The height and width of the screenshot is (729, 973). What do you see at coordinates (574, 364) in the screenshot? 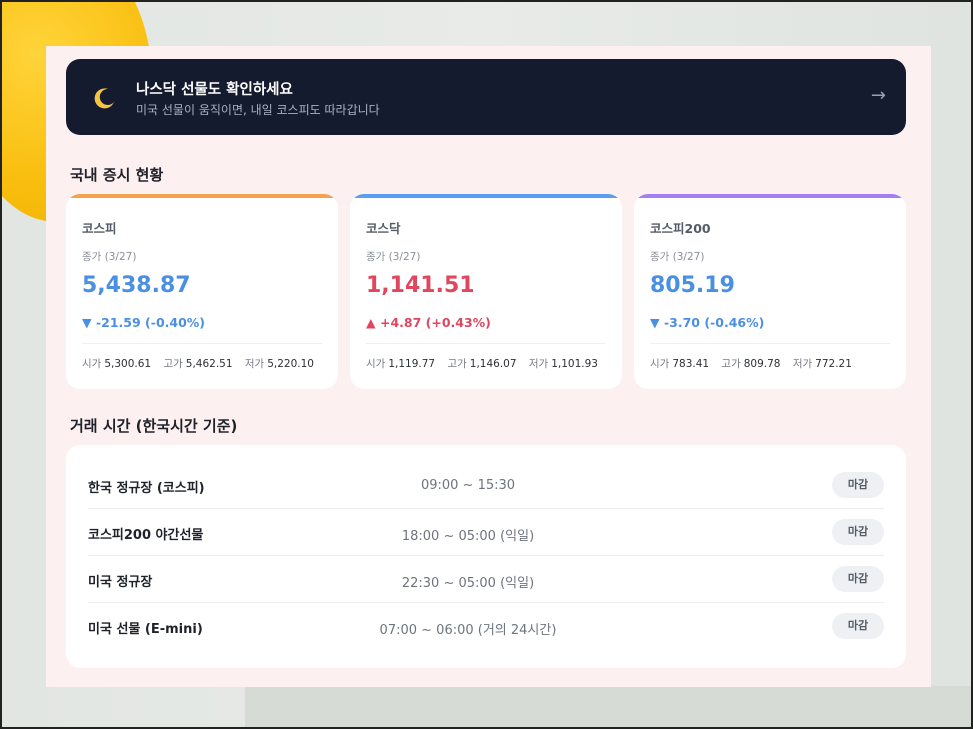
I see `low-value: 1,101.93` at bounding box center [574, 364].